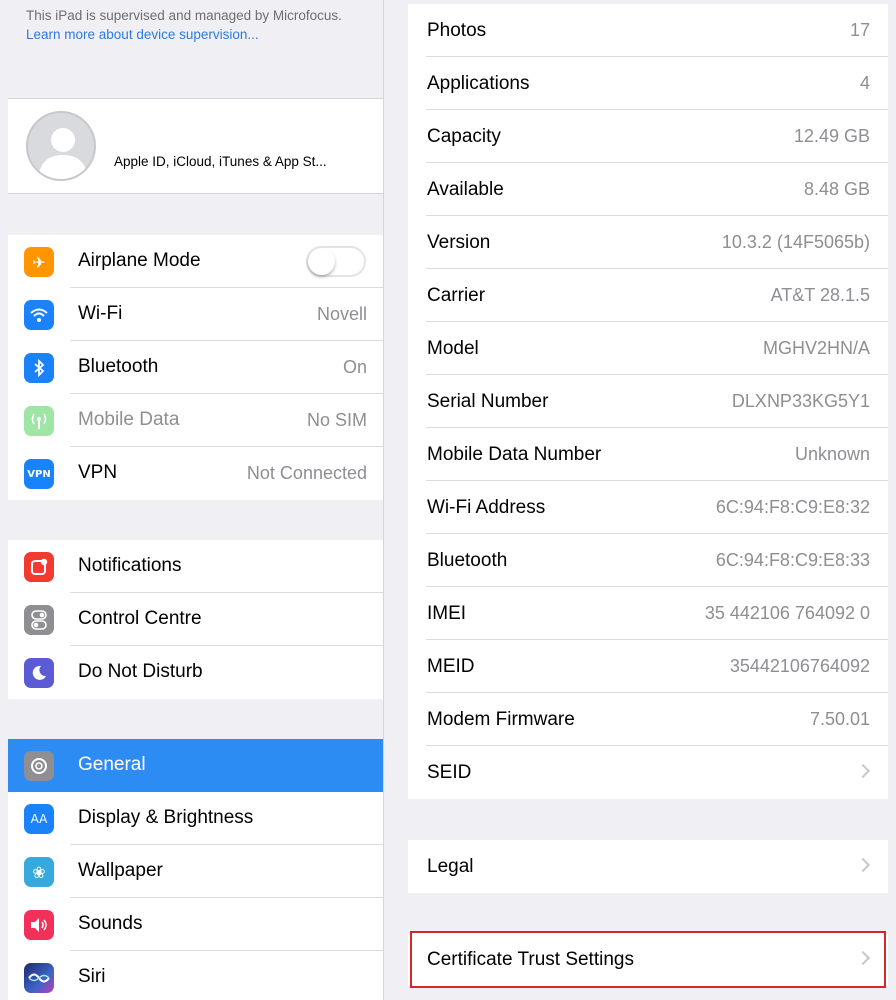  What do you see at coordinates (120, 870) in the screenshot?
I see `sidebar-item-label: Wallpaper` at bounding box center [120, 870].